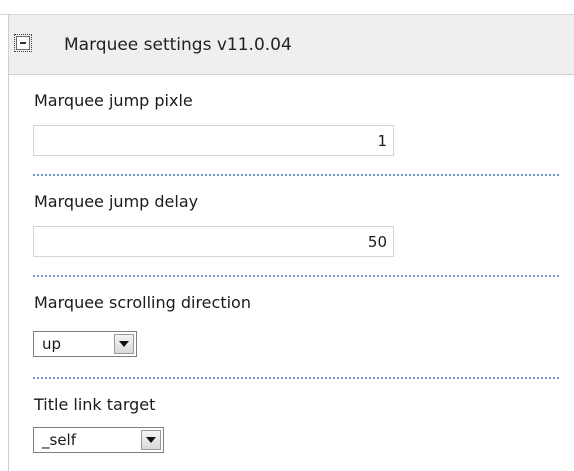 This screenshot has width=574, height=471. I want to click on minus-box-icon, so click(23, 43).